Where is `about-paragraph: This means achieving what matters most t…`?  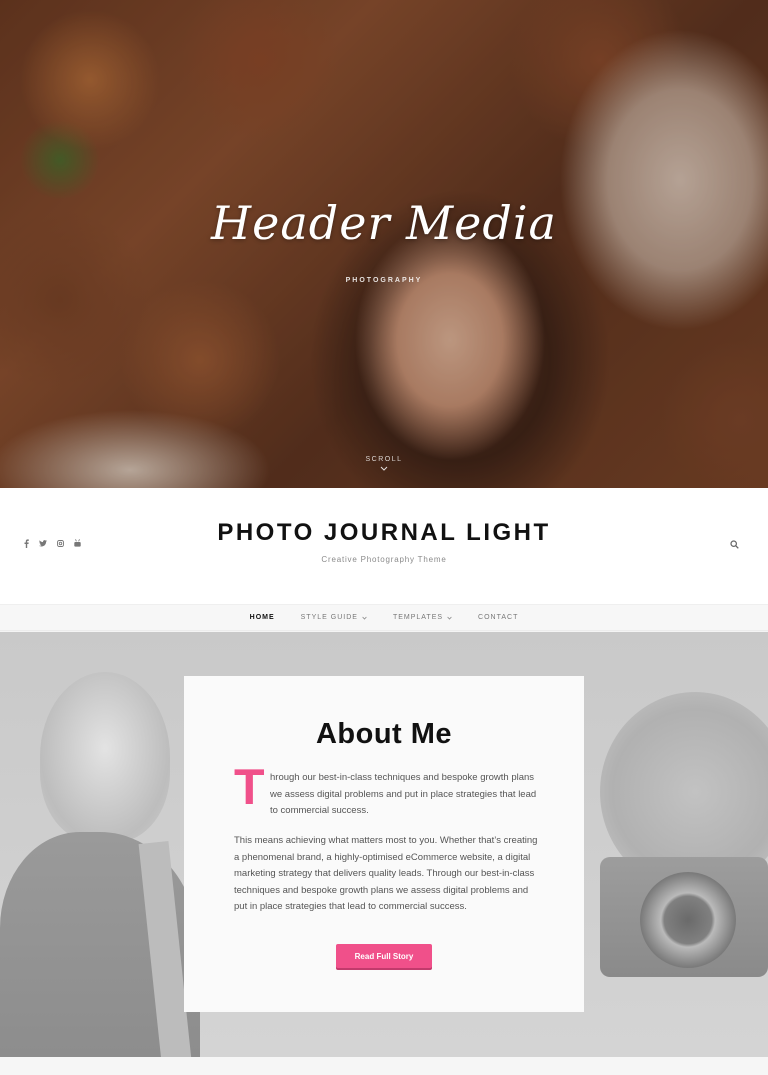
about-paragraph: This means achieving what matters most t… is located at coordinates (386, 873).